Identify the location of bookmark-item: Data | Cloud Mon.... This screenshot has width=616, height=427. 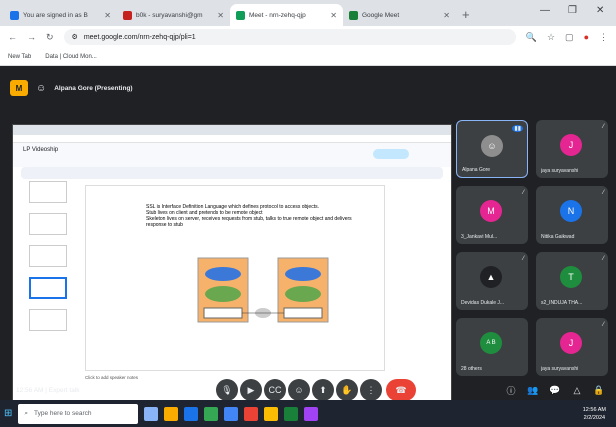
(71, 57).